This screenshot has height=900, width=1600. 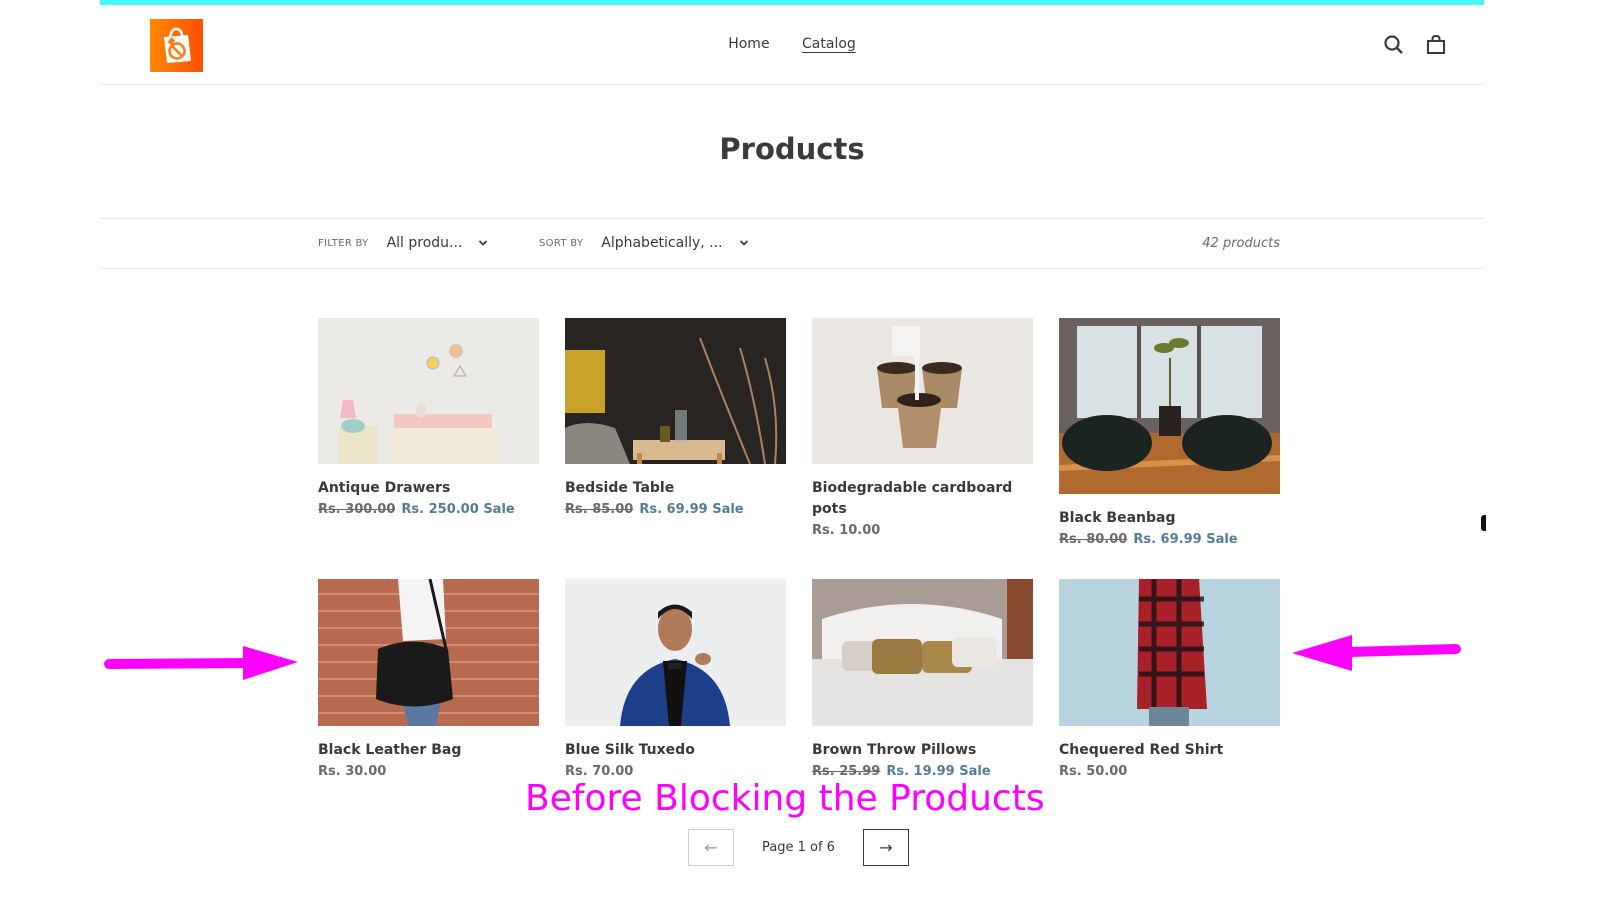 What do you see at coordinates (1169, 750) in the screenshot?
I see `product-name: Chequered Red Shirt` at bounding box center [1169, 750].